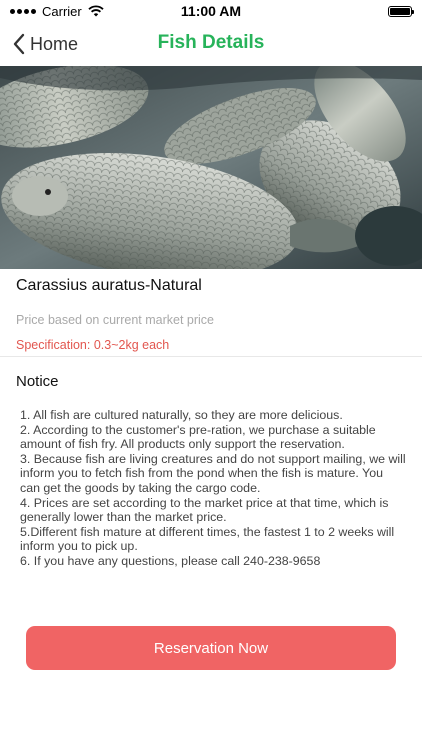 The image size is (422, 750). What do you see at coordinates (37, 381) in the screenshot?
I see `notice-title: Notice` at bounding box center [37, 381].